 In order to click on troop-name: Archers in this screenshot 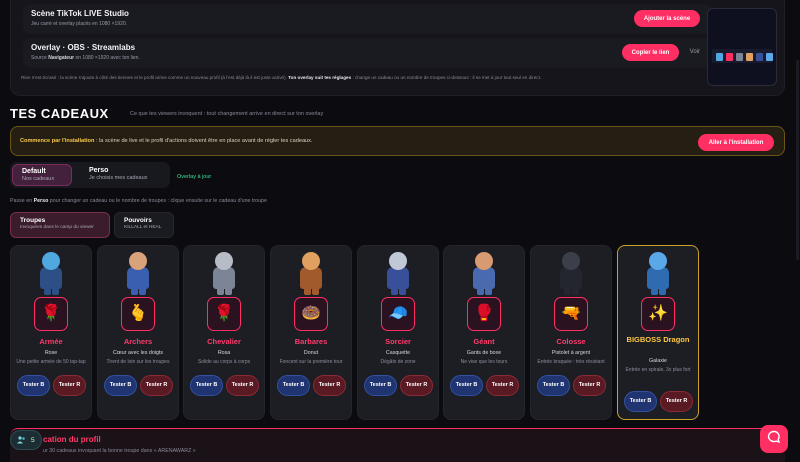, I will do `click(138, 341)`.